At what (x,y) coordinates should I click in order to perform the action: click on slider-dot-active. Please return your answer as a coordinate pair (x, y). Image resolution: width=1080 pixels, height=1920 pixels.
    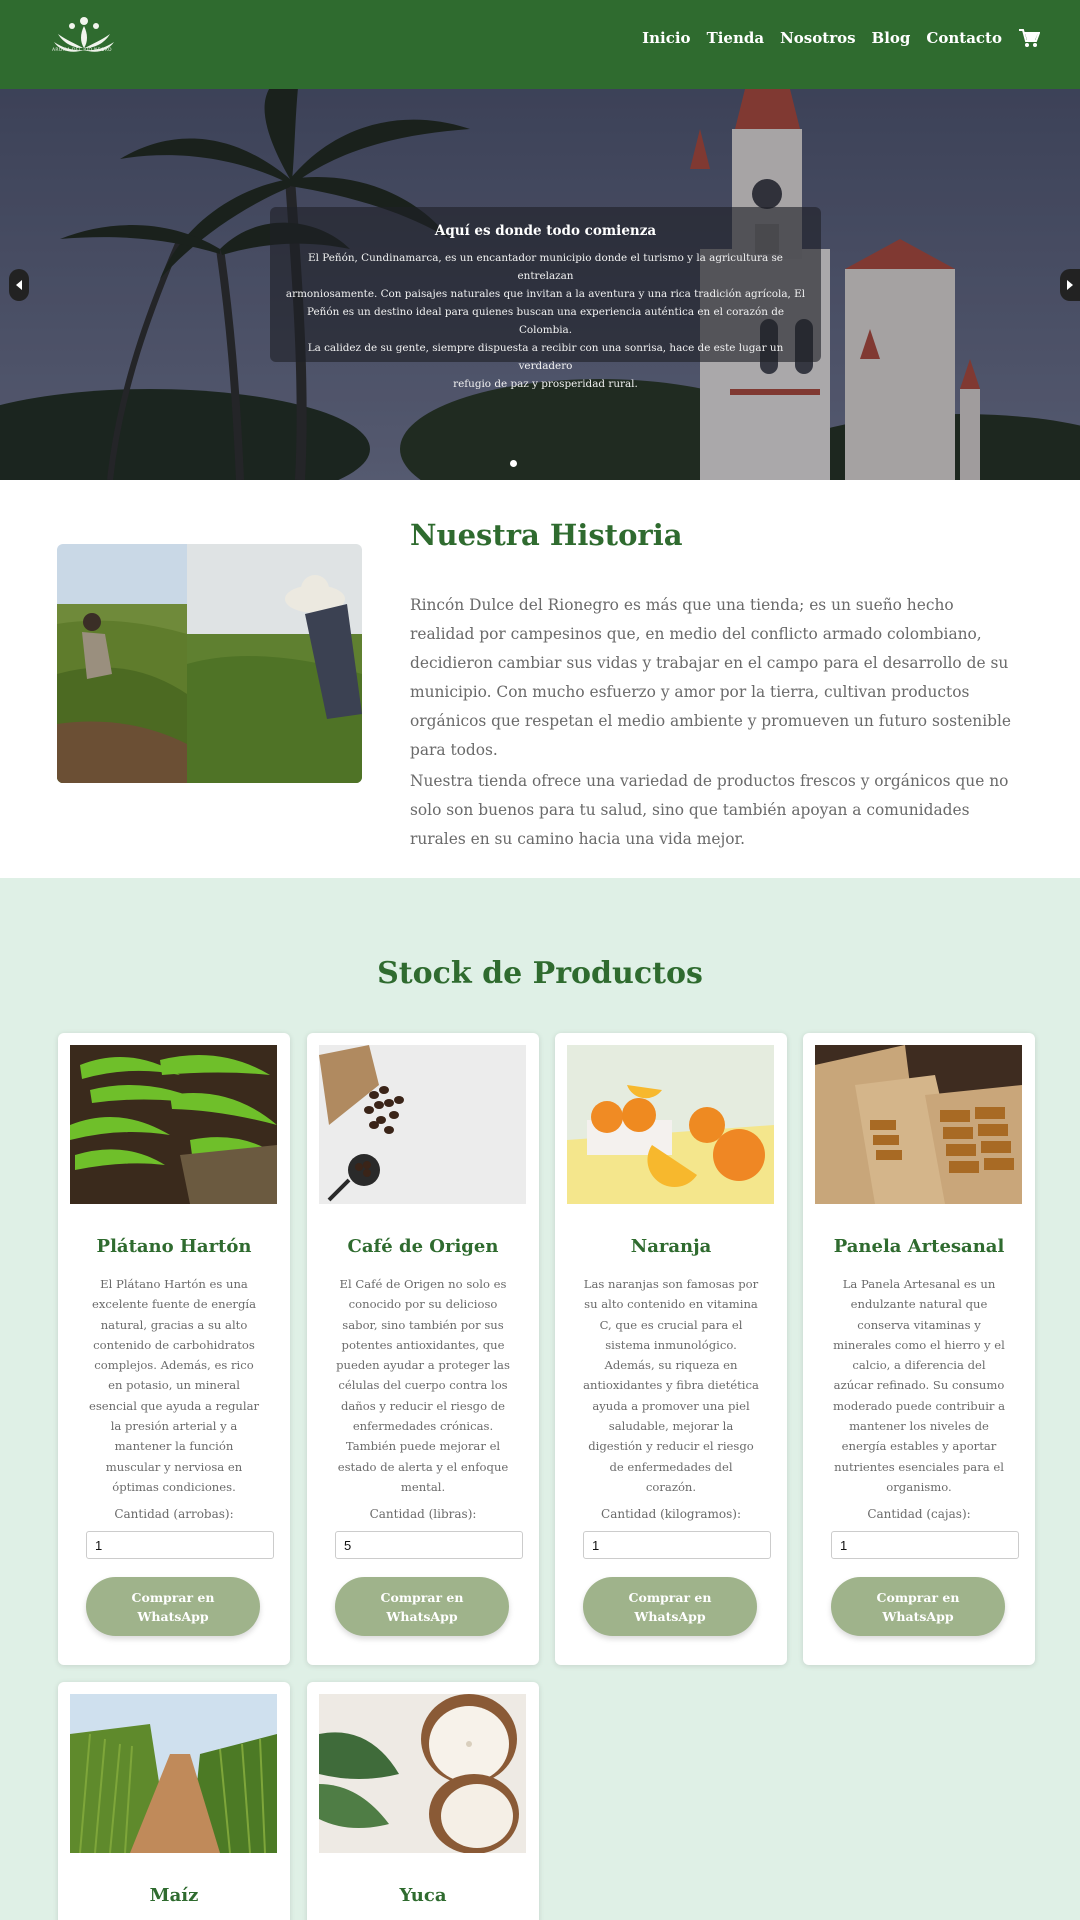
    Looking at the image, I should click on (513, 463).